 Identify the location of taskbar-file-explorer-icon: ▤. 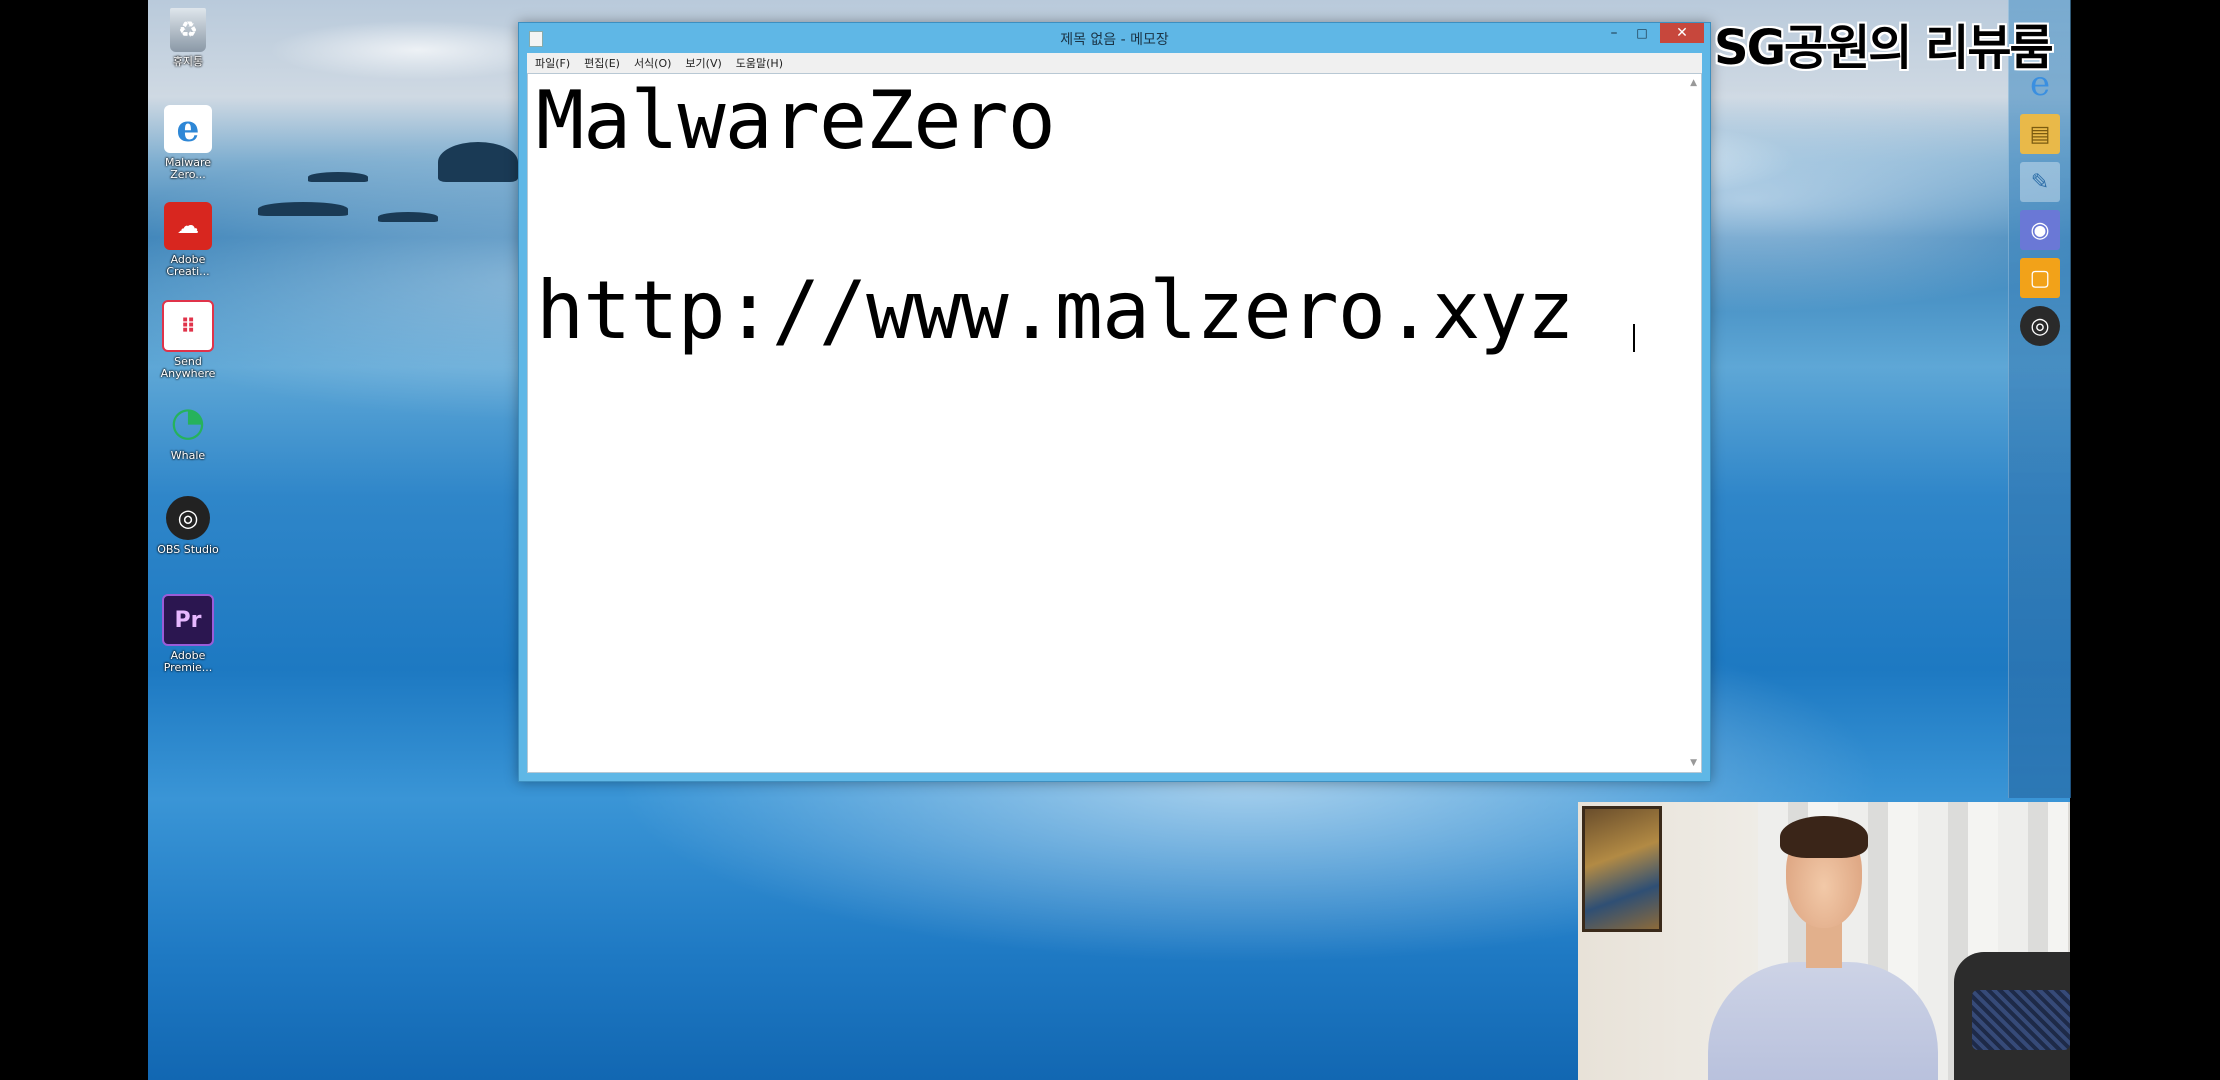
(2040, 134).